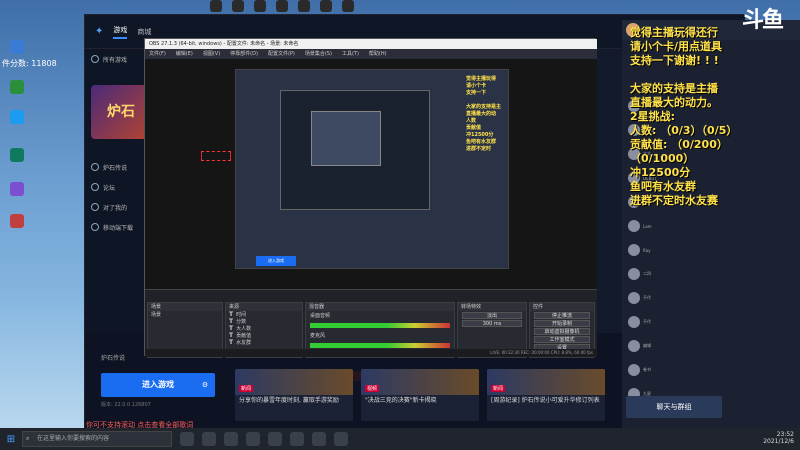  What do you see at coordinates (95, 167) in the screenshot?
I see `game-icon` at bounding box center [95, 167].